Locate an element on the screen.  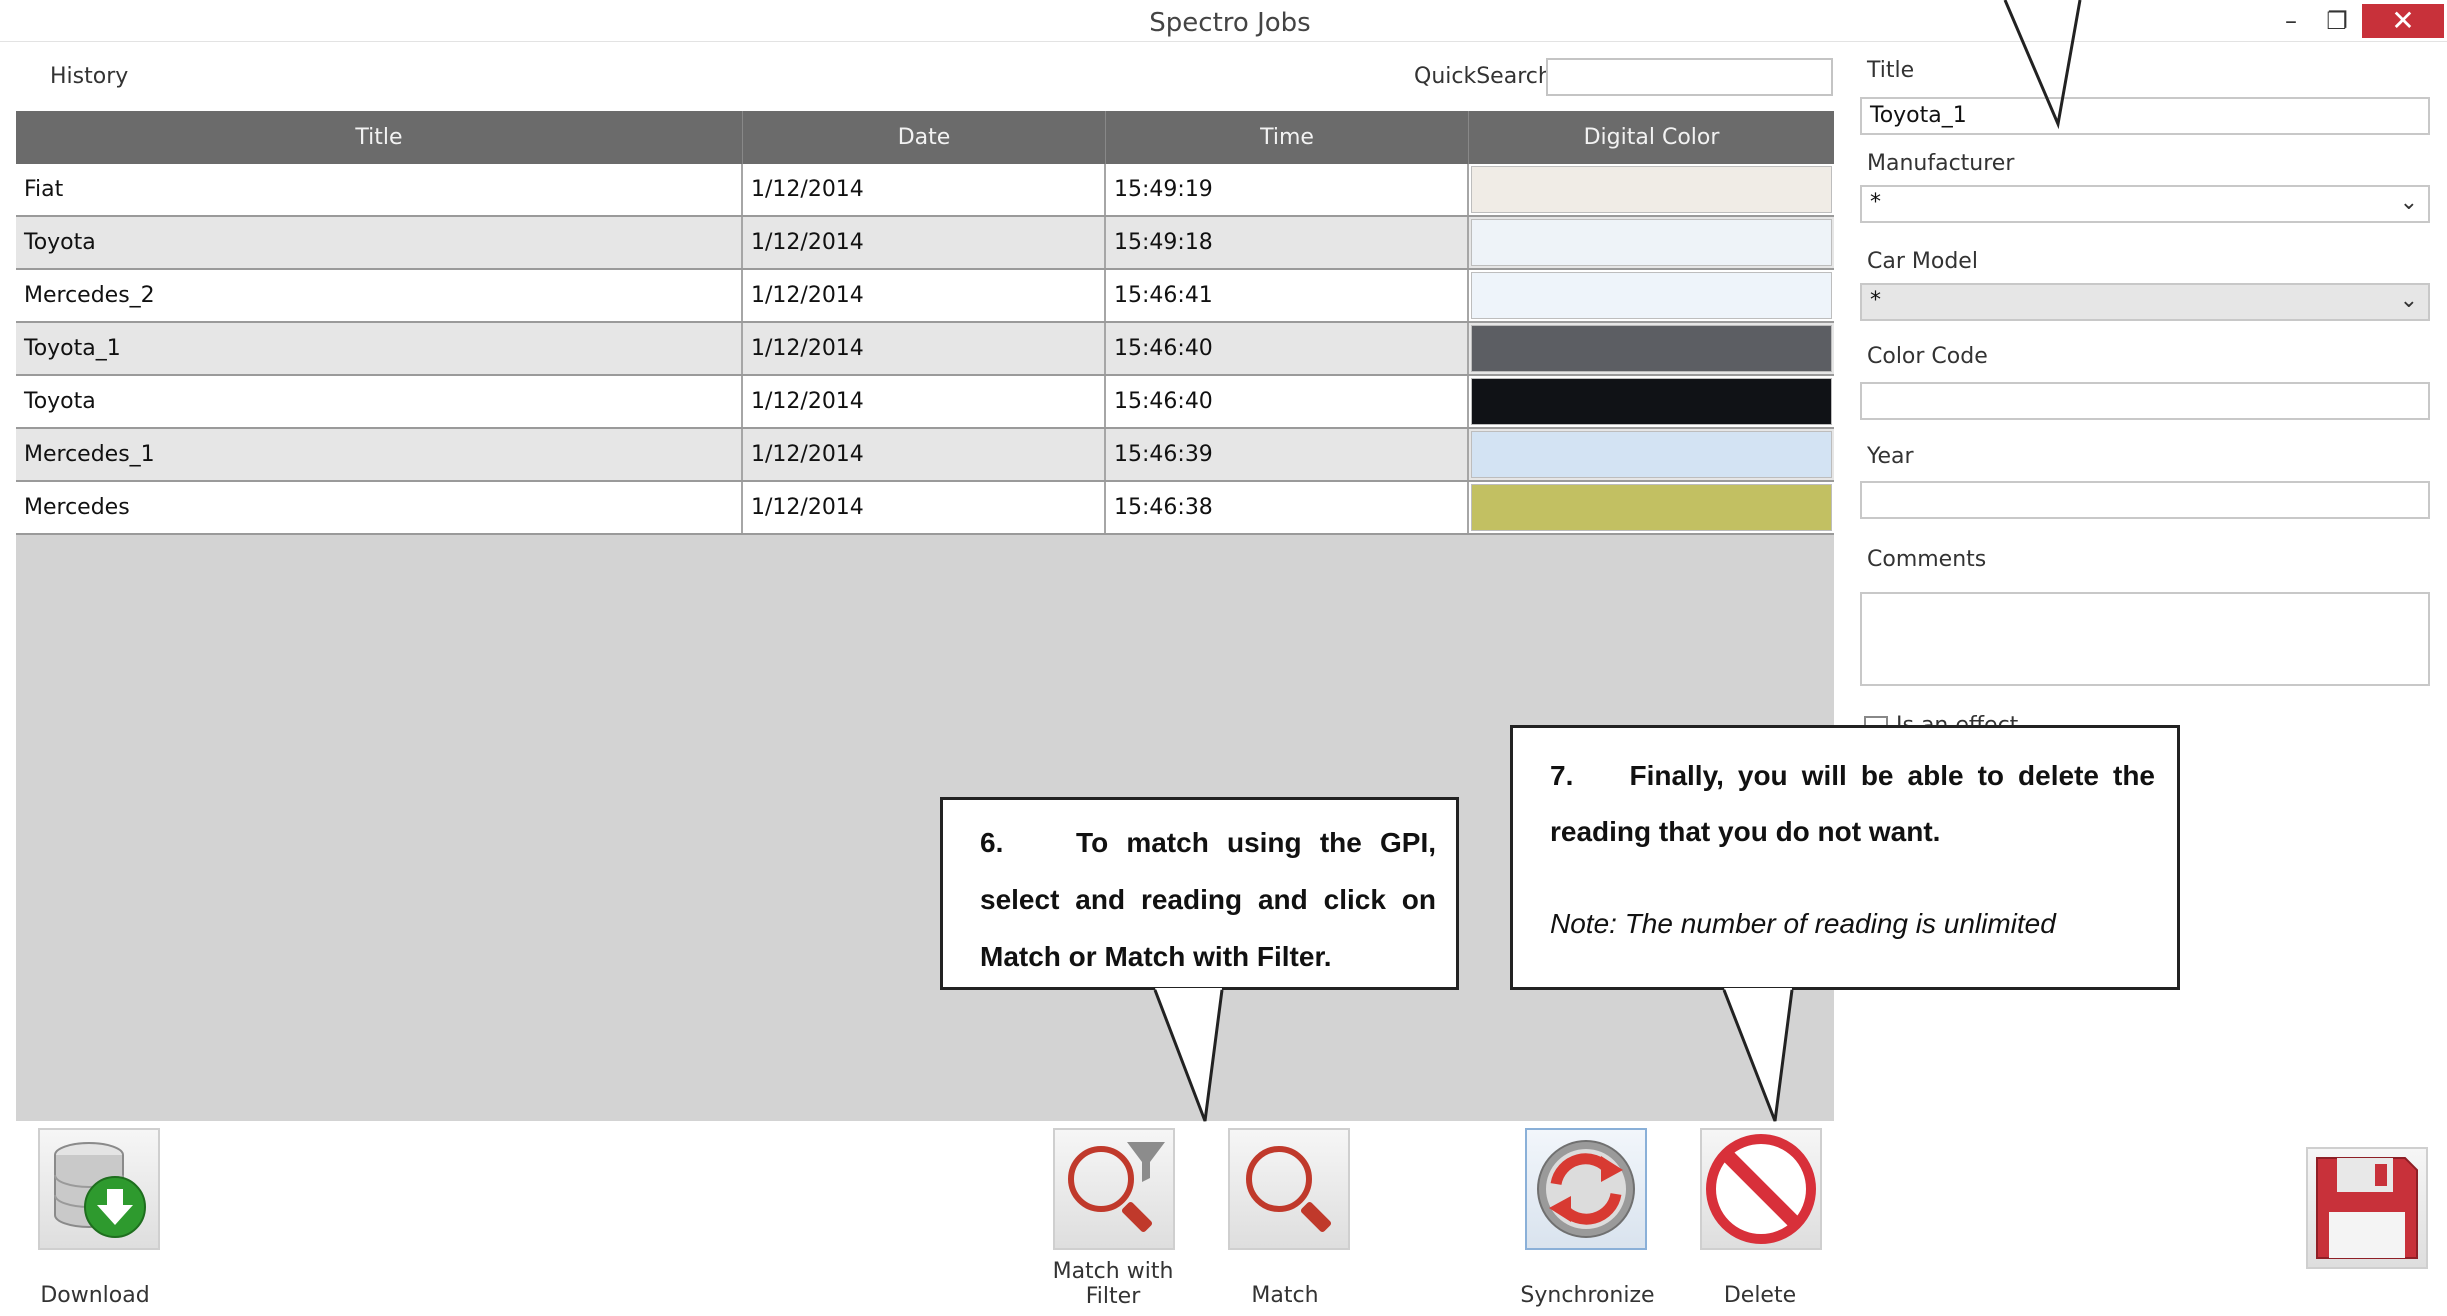
callout-6-pointer-fill is located at coordinates (1188, 1054).